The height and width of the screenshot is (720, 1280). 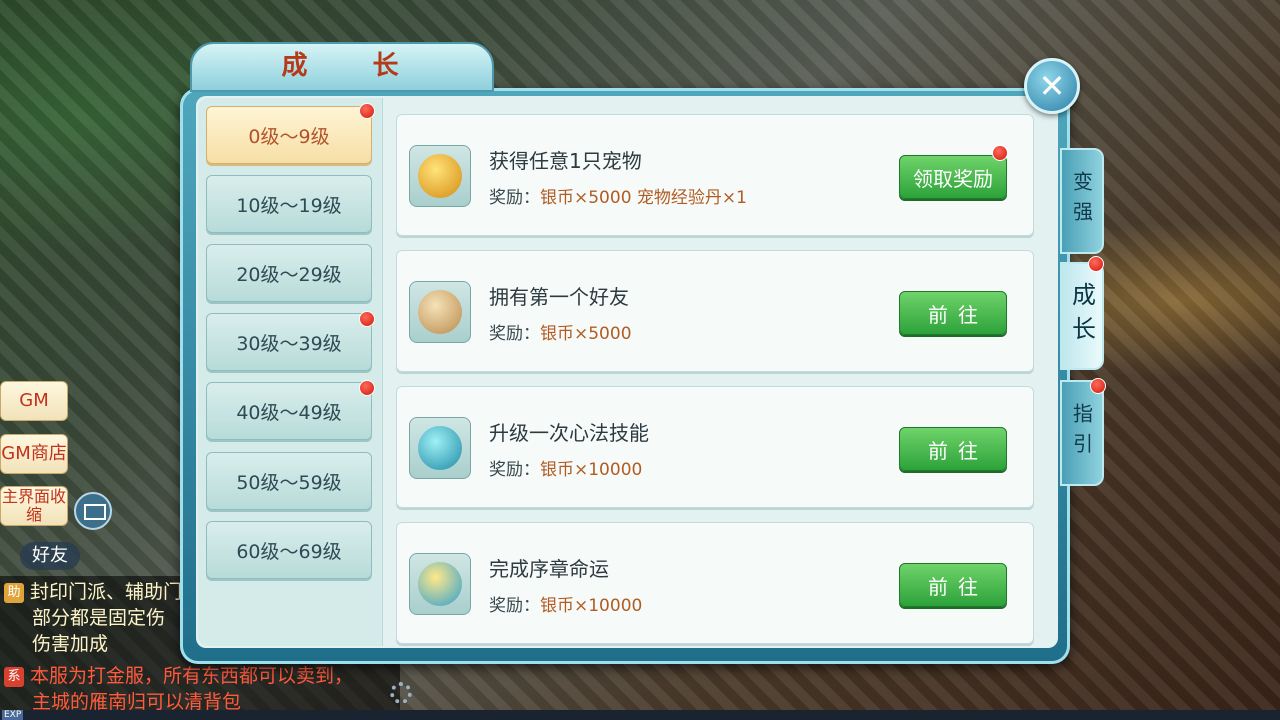 I want to click on task-reward: 奖励：银币×5000, so click(x=560, y=334).